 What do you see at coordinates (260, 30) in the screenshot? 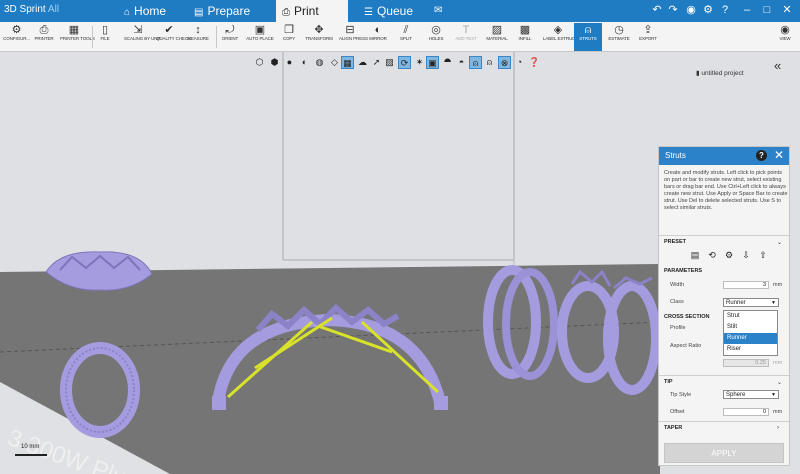
I see `auto-place-icon: ▣` at bounding box center [260, 30].